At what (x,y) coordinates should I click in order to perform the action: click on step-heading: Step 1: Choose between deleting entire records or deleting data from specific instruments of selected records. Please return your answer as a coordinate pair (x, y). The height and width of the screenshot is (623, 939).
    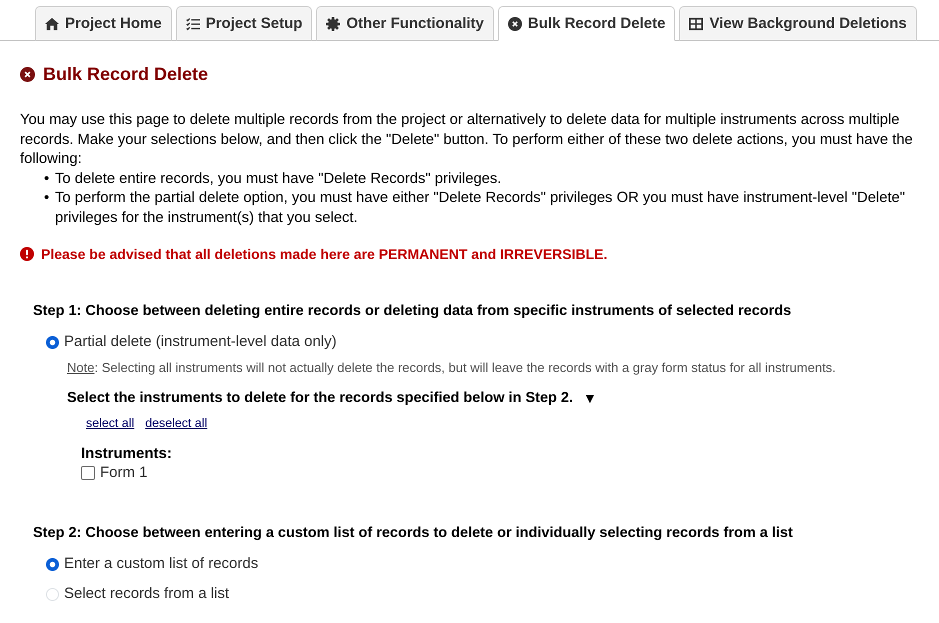
    Looking at the image, I should click on (412, 311).